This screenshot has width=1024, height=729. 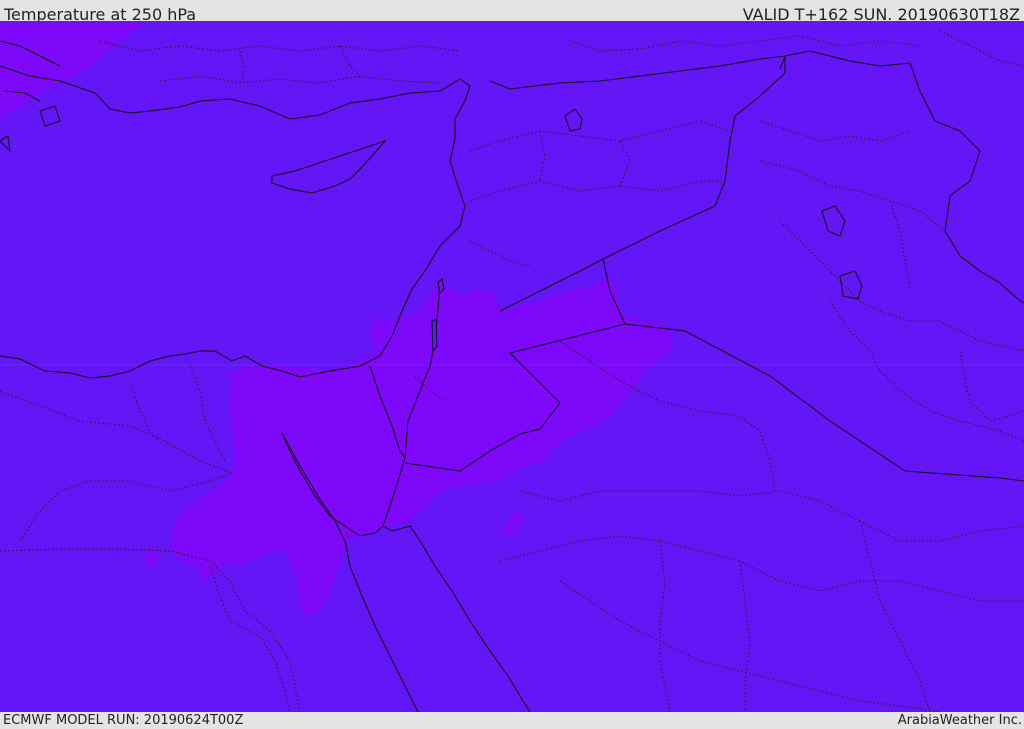 What do you see at coordinates (123, 720) in the screenshot?
I see `model-run-label: ECMWF MODEL RUN: 20190624T00Z` at bounding box center [123, 720].